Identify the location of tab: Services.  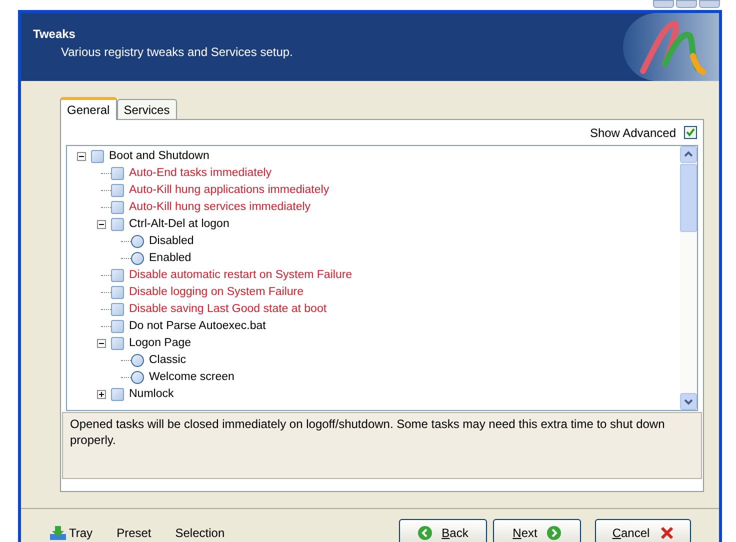
(146, 109).